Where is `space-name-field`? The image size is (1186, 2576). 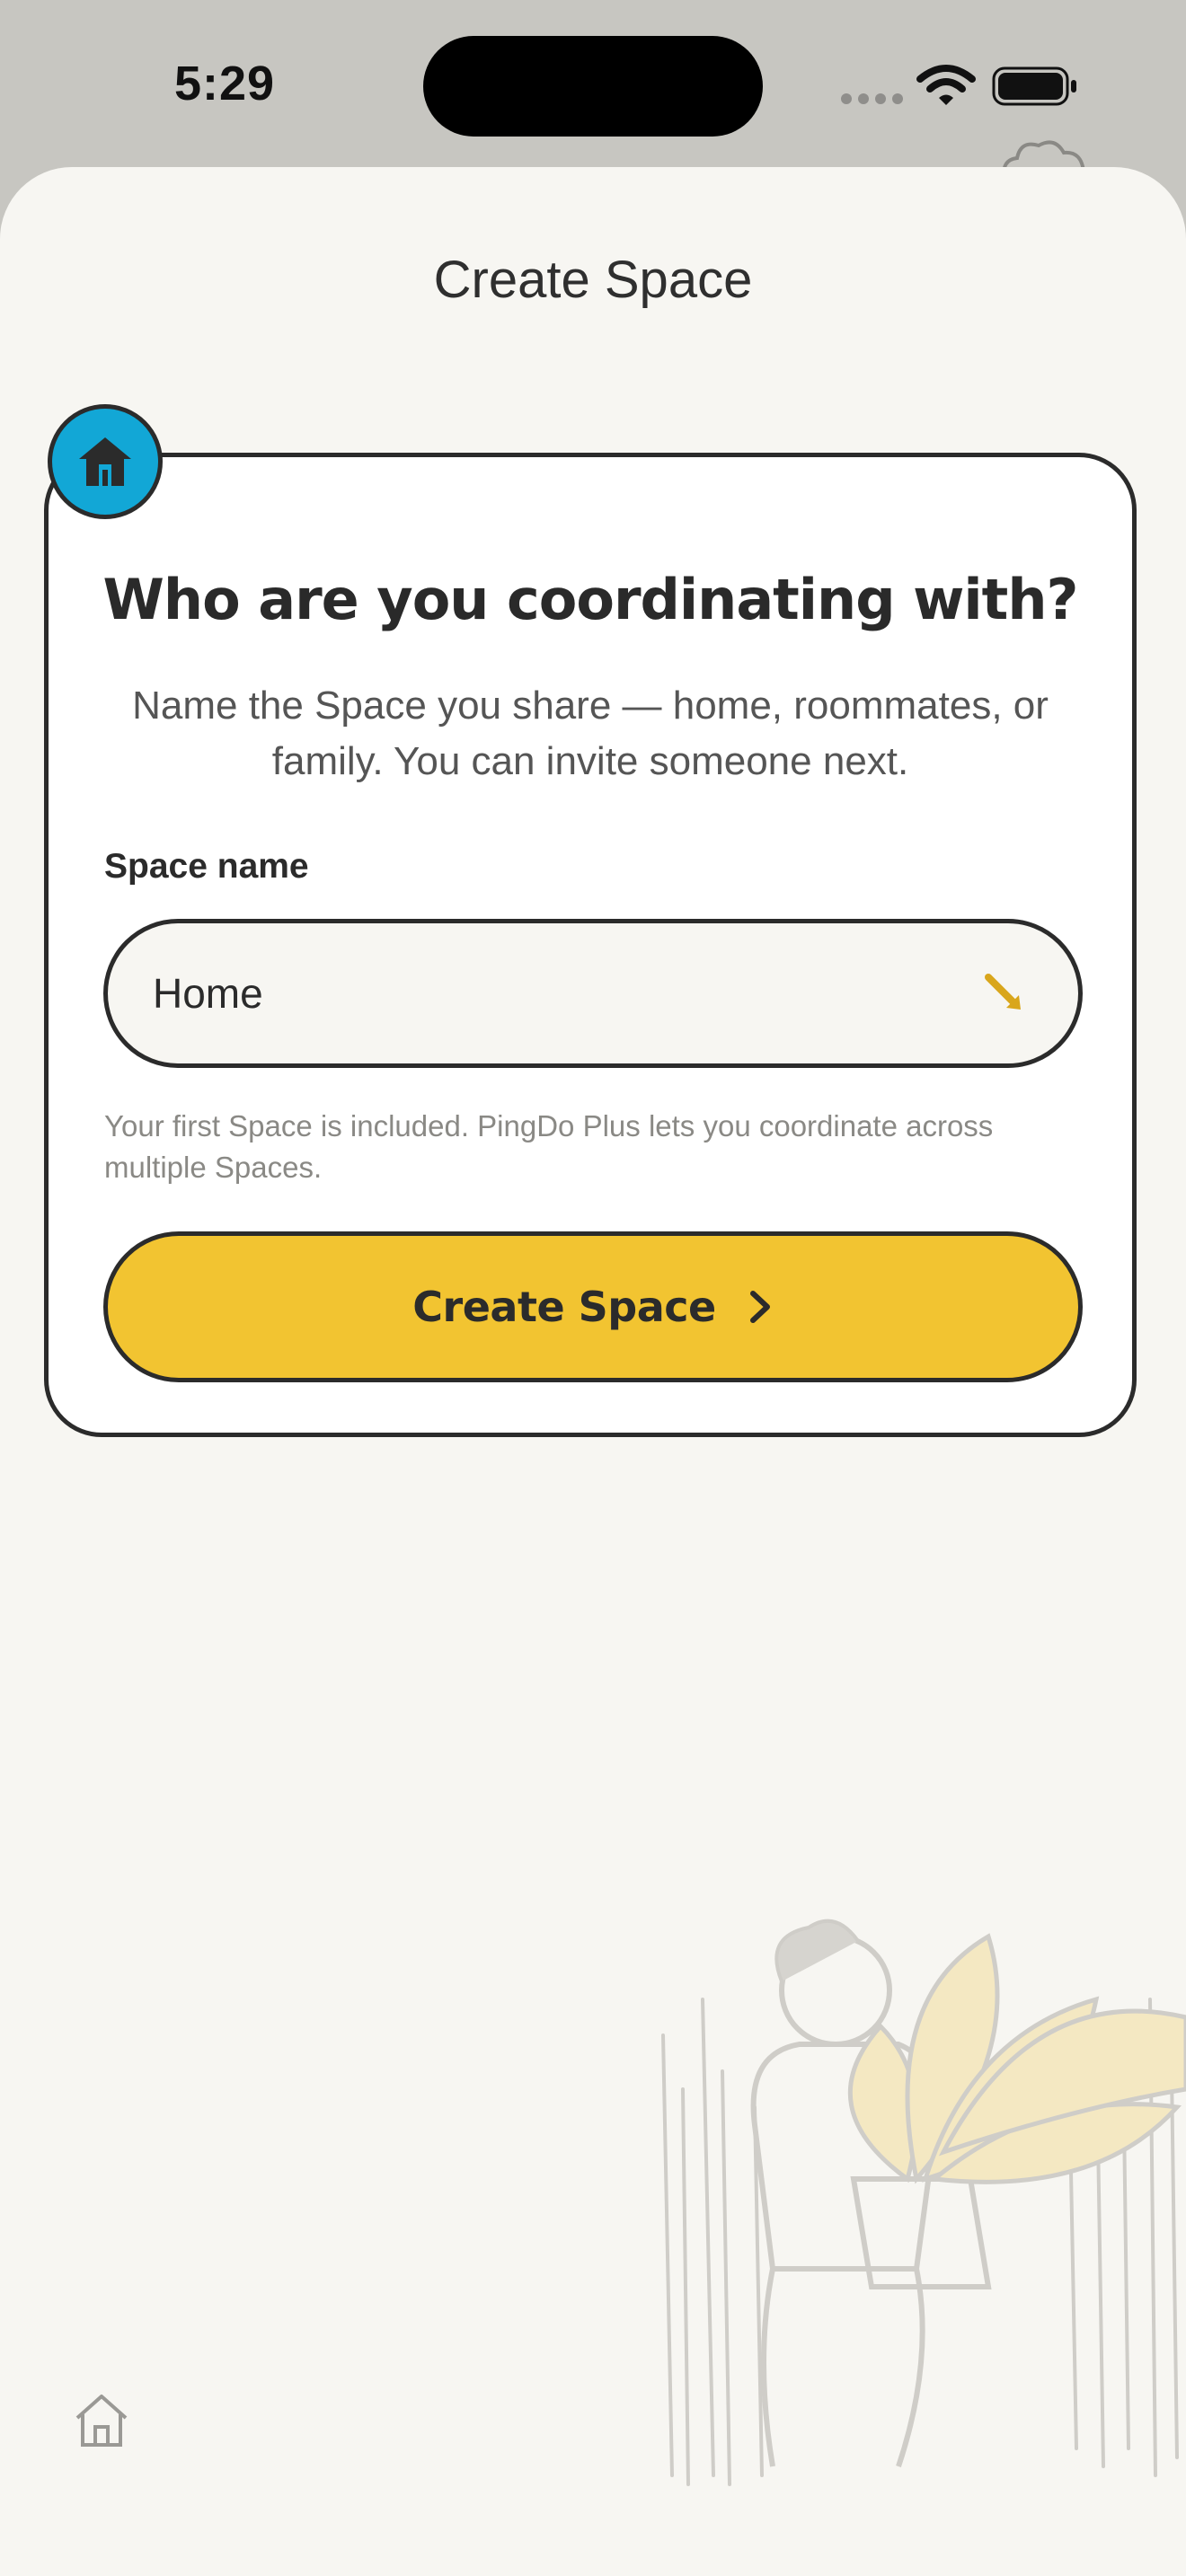 space-name-field is located at coordinates (593, 993).